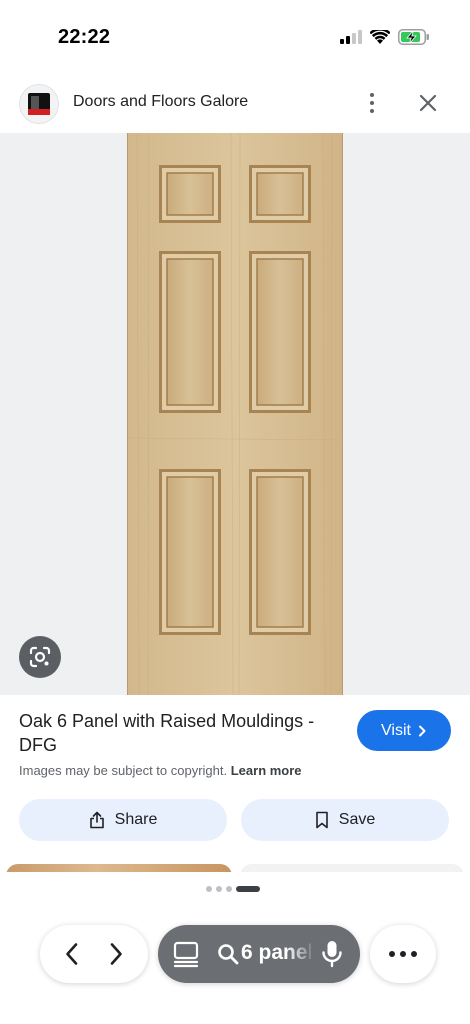 The image size is (470, 1024). I want to click on status-bar: 22:22, so click(235, 37).